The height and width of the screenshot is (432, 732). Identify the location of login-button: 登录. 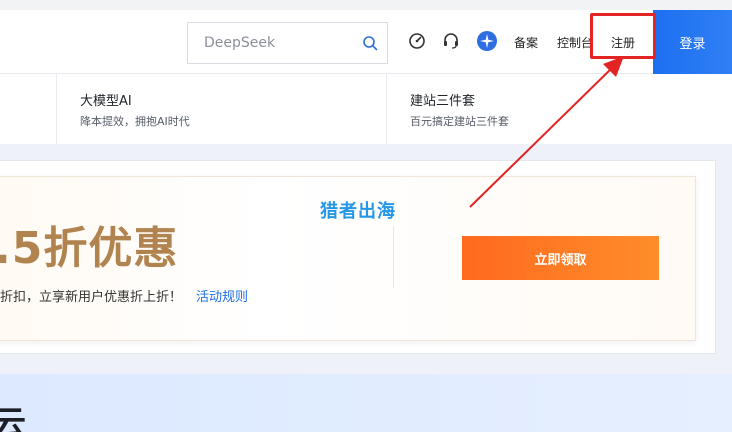
(692, 42).